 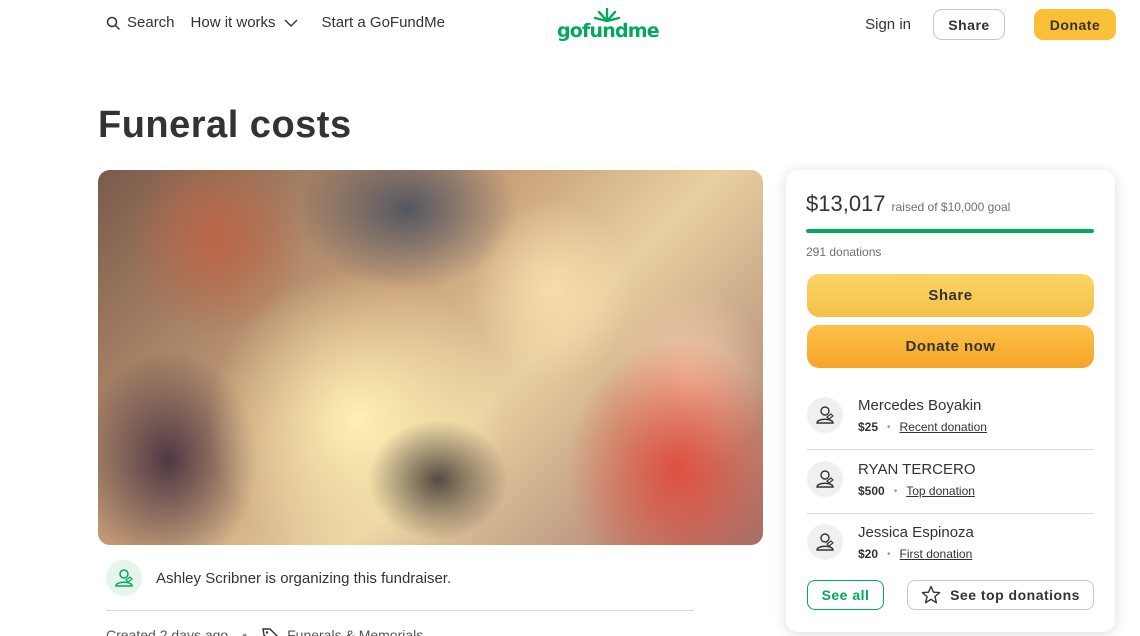 I want to click on donor-details: $25 • Recent donation, so click(x=922, y=427).